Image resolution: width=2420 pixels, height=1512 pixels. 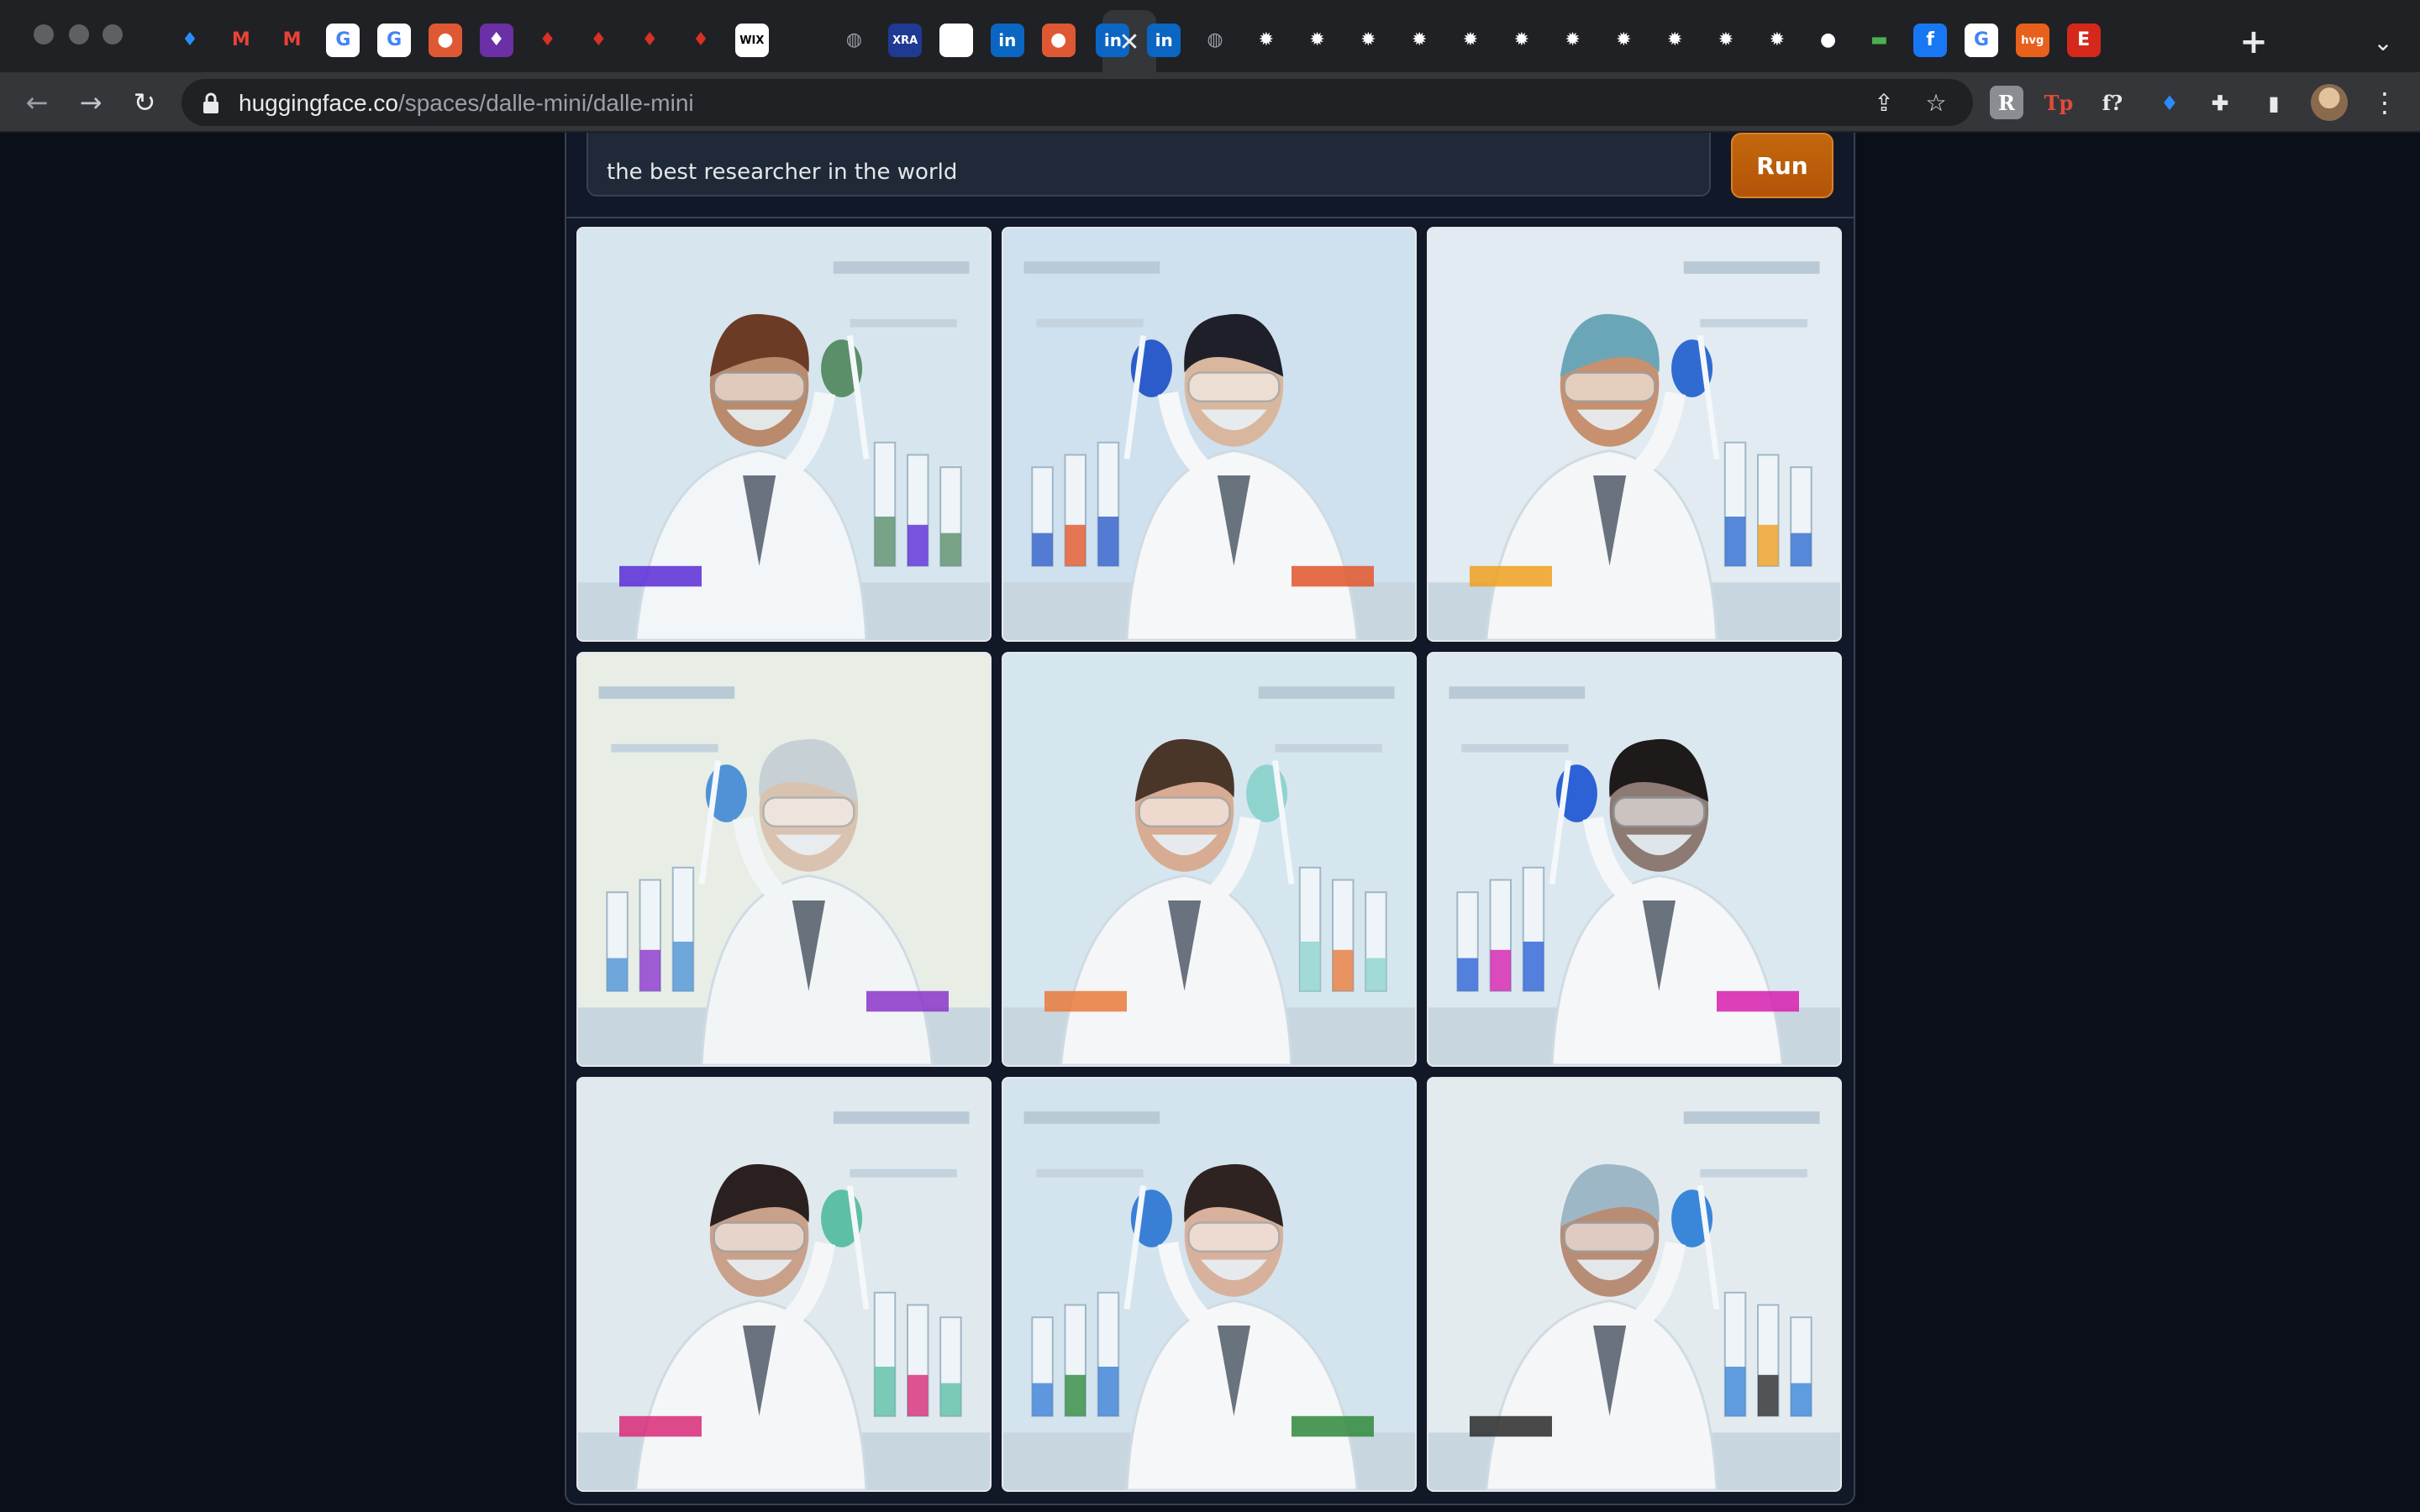 I want to click on prompt-input, so click(x=1149, y=165).